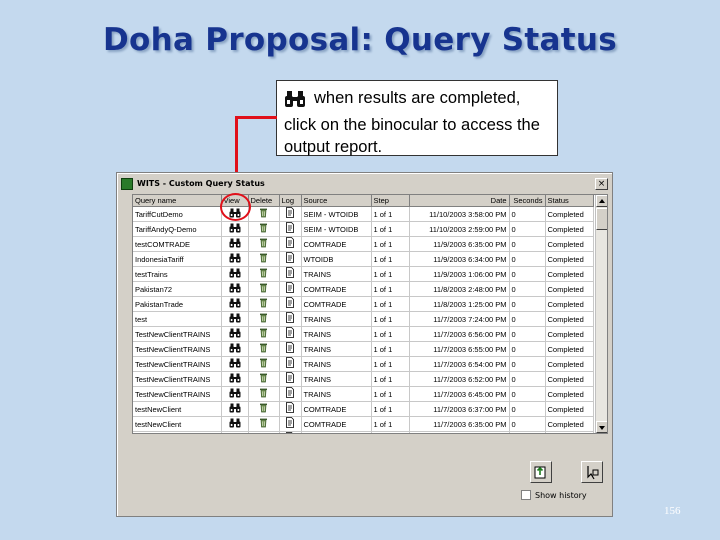  Describe the element at coordinates (569, 201) in the screenshot. I see `column-header-status: Status` at that location.